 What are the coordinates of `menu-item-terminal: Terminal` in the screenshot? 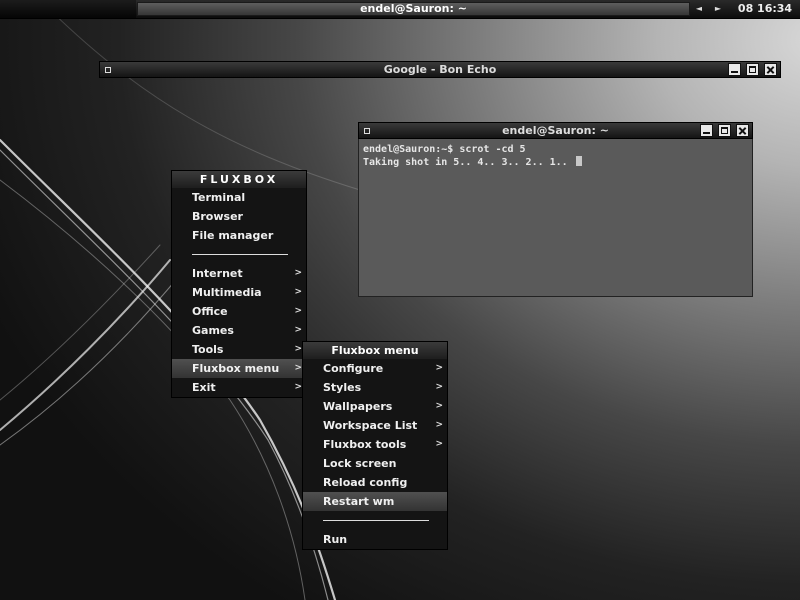 It's located at (239, 197).